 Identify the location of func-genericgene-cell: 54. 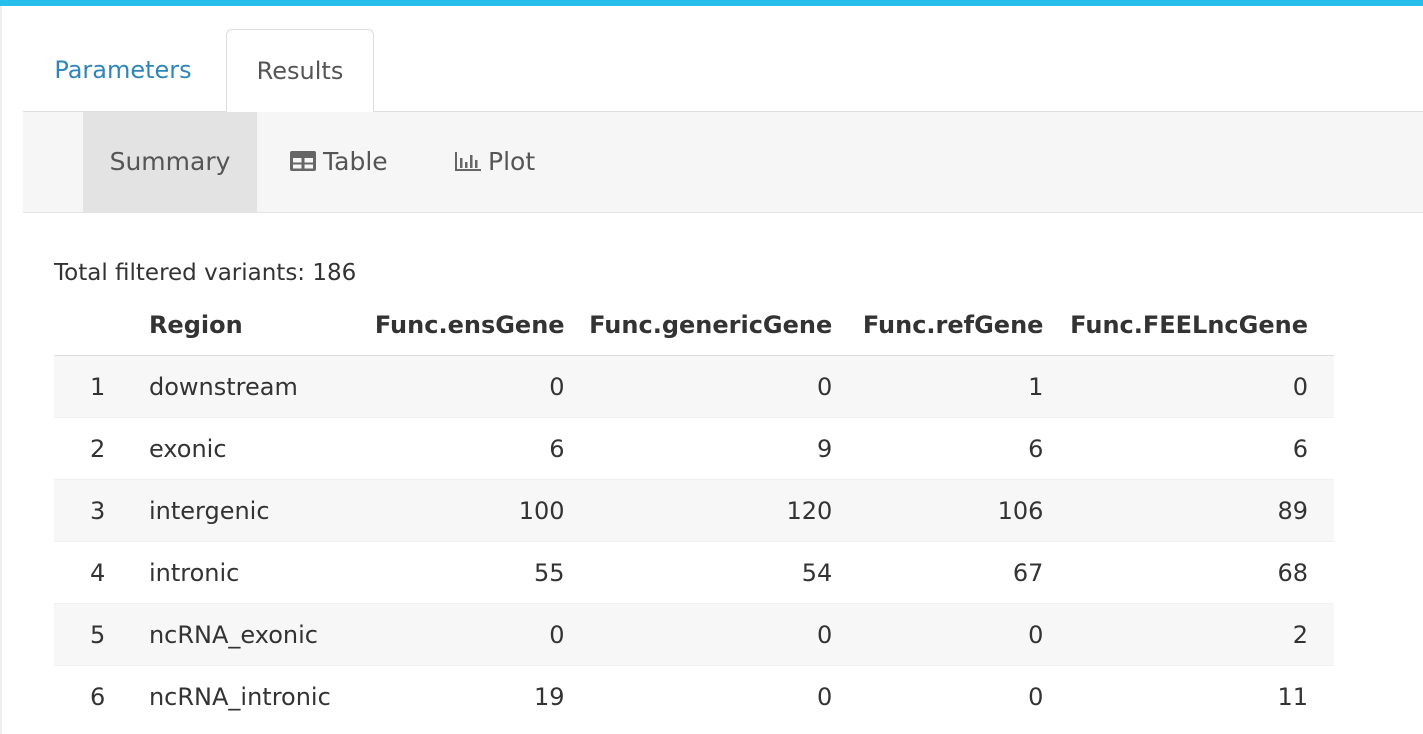
(698, 572).